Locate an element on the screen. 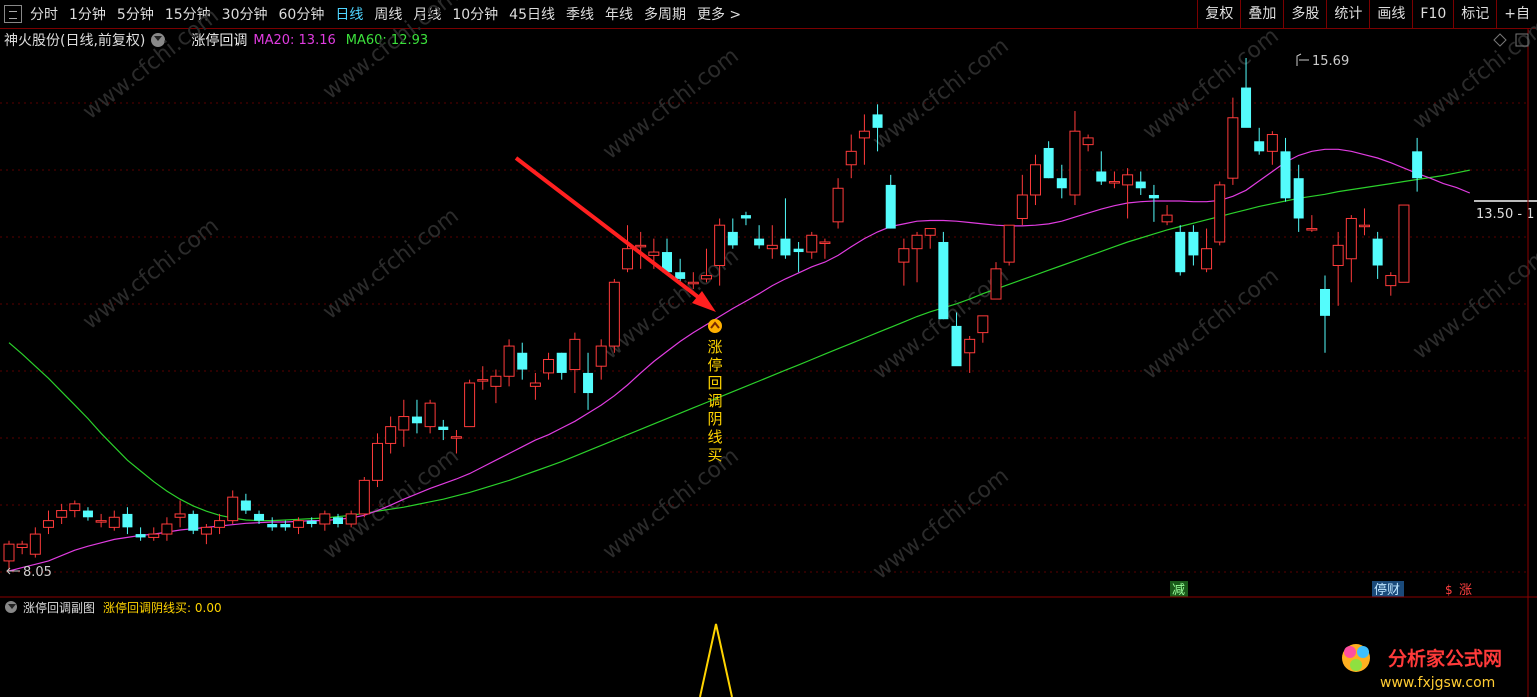 The height and width of the screenshot is (697, 1537). watermark-10: www.cfchi.com is located at coordinates (1210, 323).